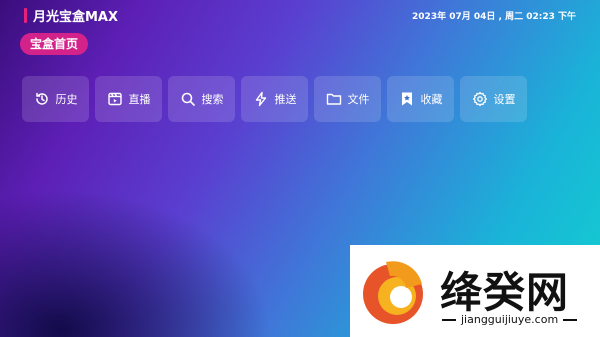 The width and height of the screenshot is (600, 337). What do you see at coordinates (407, 99) in the screenshot?
I see `bookmark-star-icon` at bounding box center [407, 99].